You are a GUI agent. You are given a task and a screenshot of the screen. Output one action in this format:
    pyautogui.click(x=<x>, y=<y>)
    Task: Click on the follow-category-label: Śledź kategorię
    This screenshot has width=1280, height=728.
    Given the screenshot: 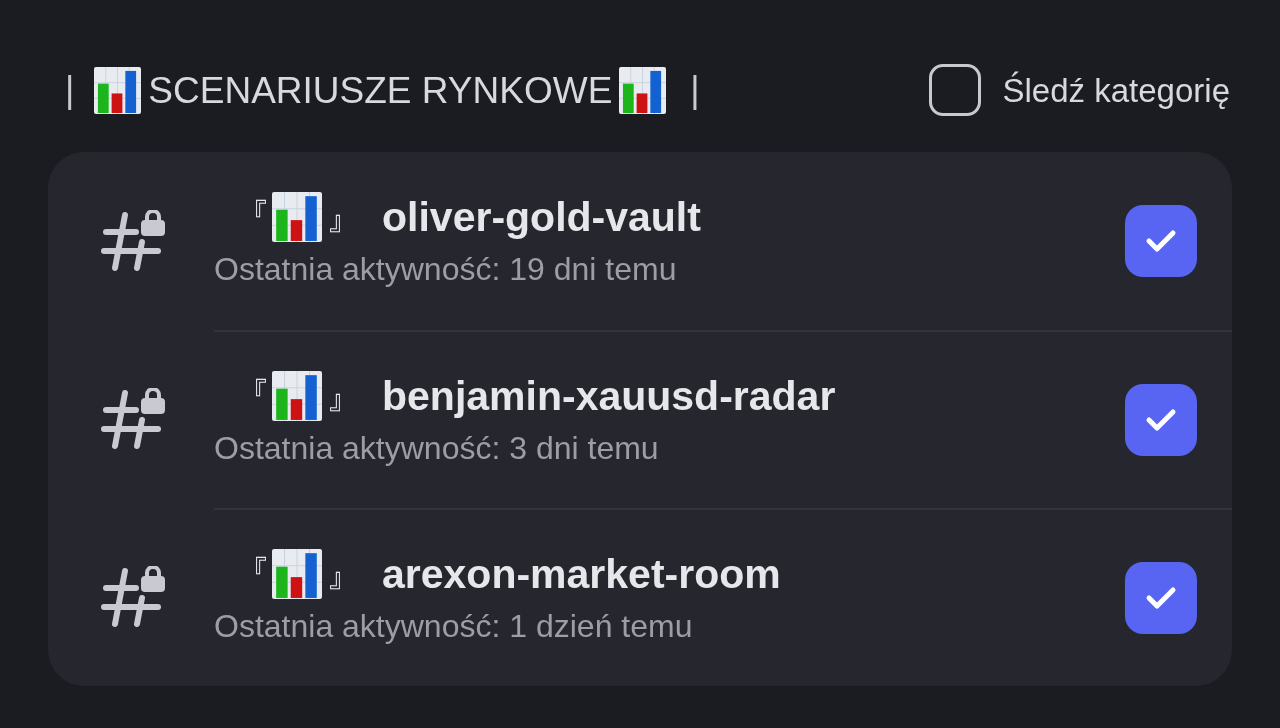 What is the action you would take?
    pyautogui.click(x=1116, y=90)
    